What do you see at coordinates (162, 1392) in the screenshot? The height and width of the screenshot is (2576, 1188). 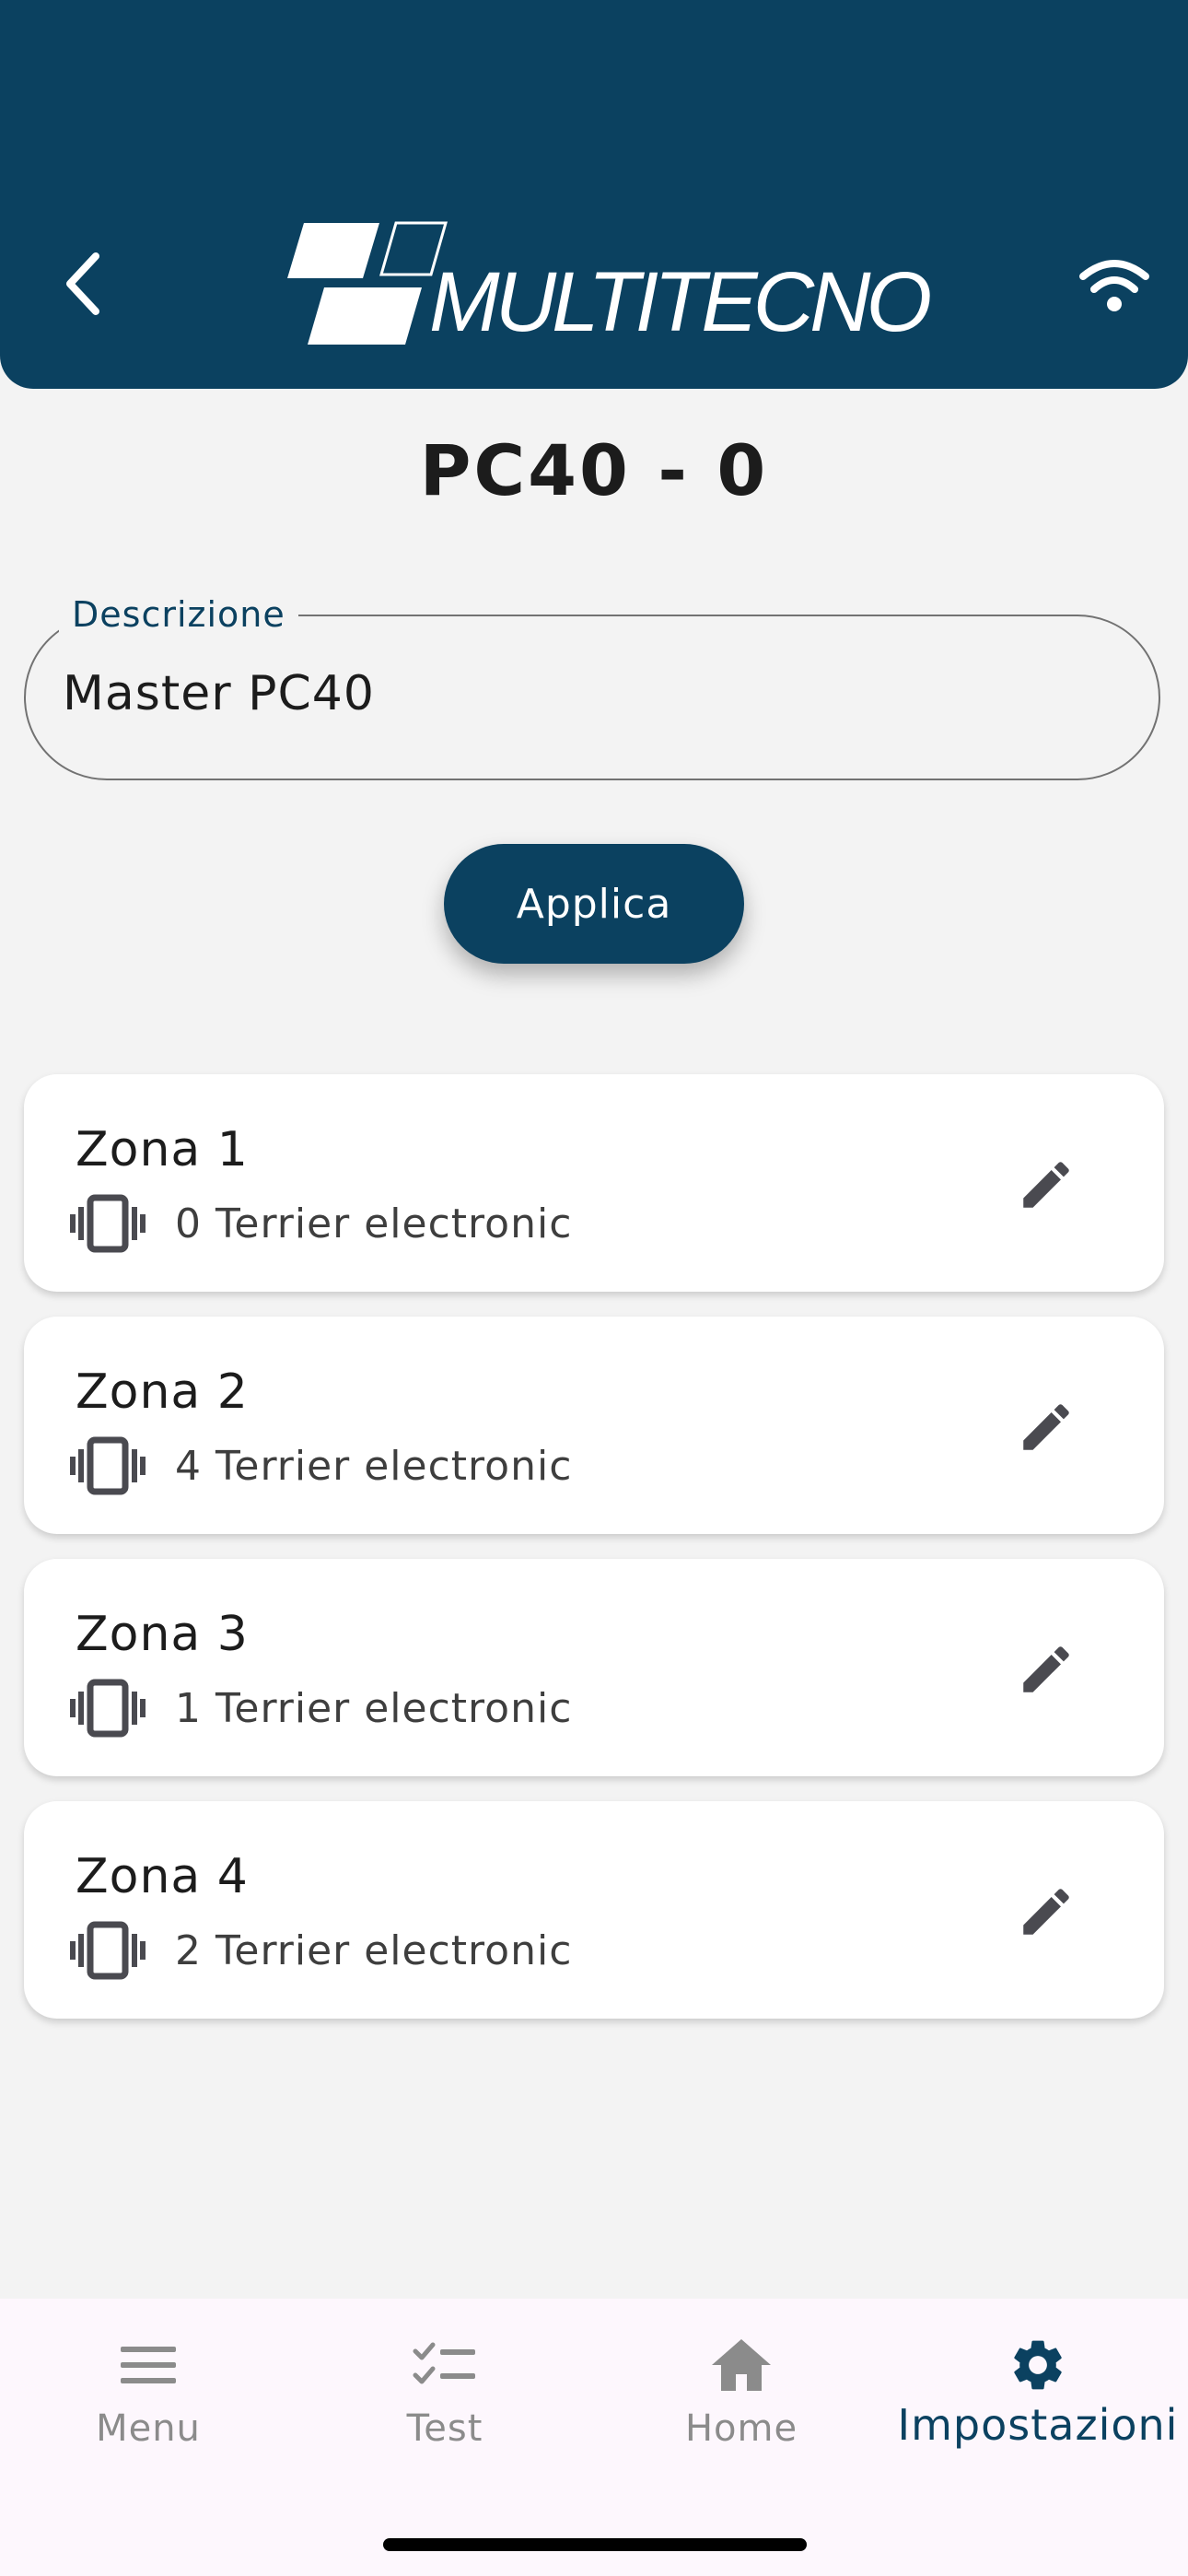 I see `zone-name: Zona 2` at bounding box center [162, 1392].